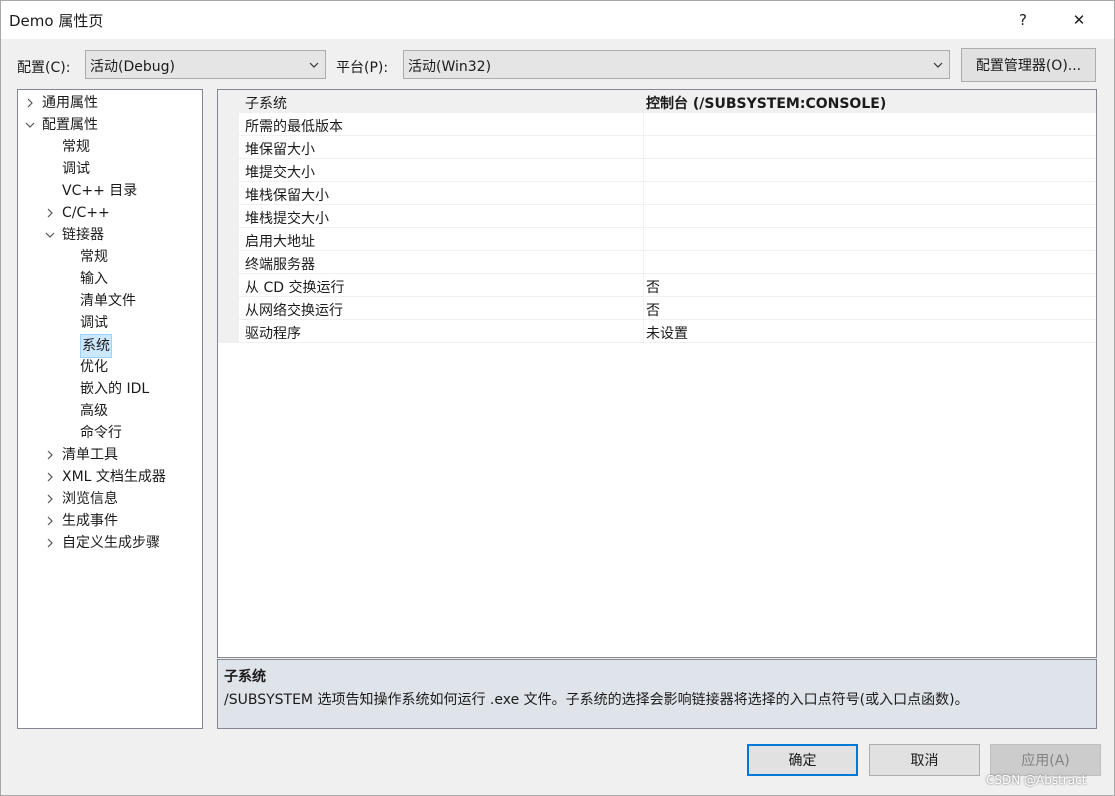 The width and height of the screenshot is (1115, 796). I want to click on tree-item: C/C++, so click(110, 213).